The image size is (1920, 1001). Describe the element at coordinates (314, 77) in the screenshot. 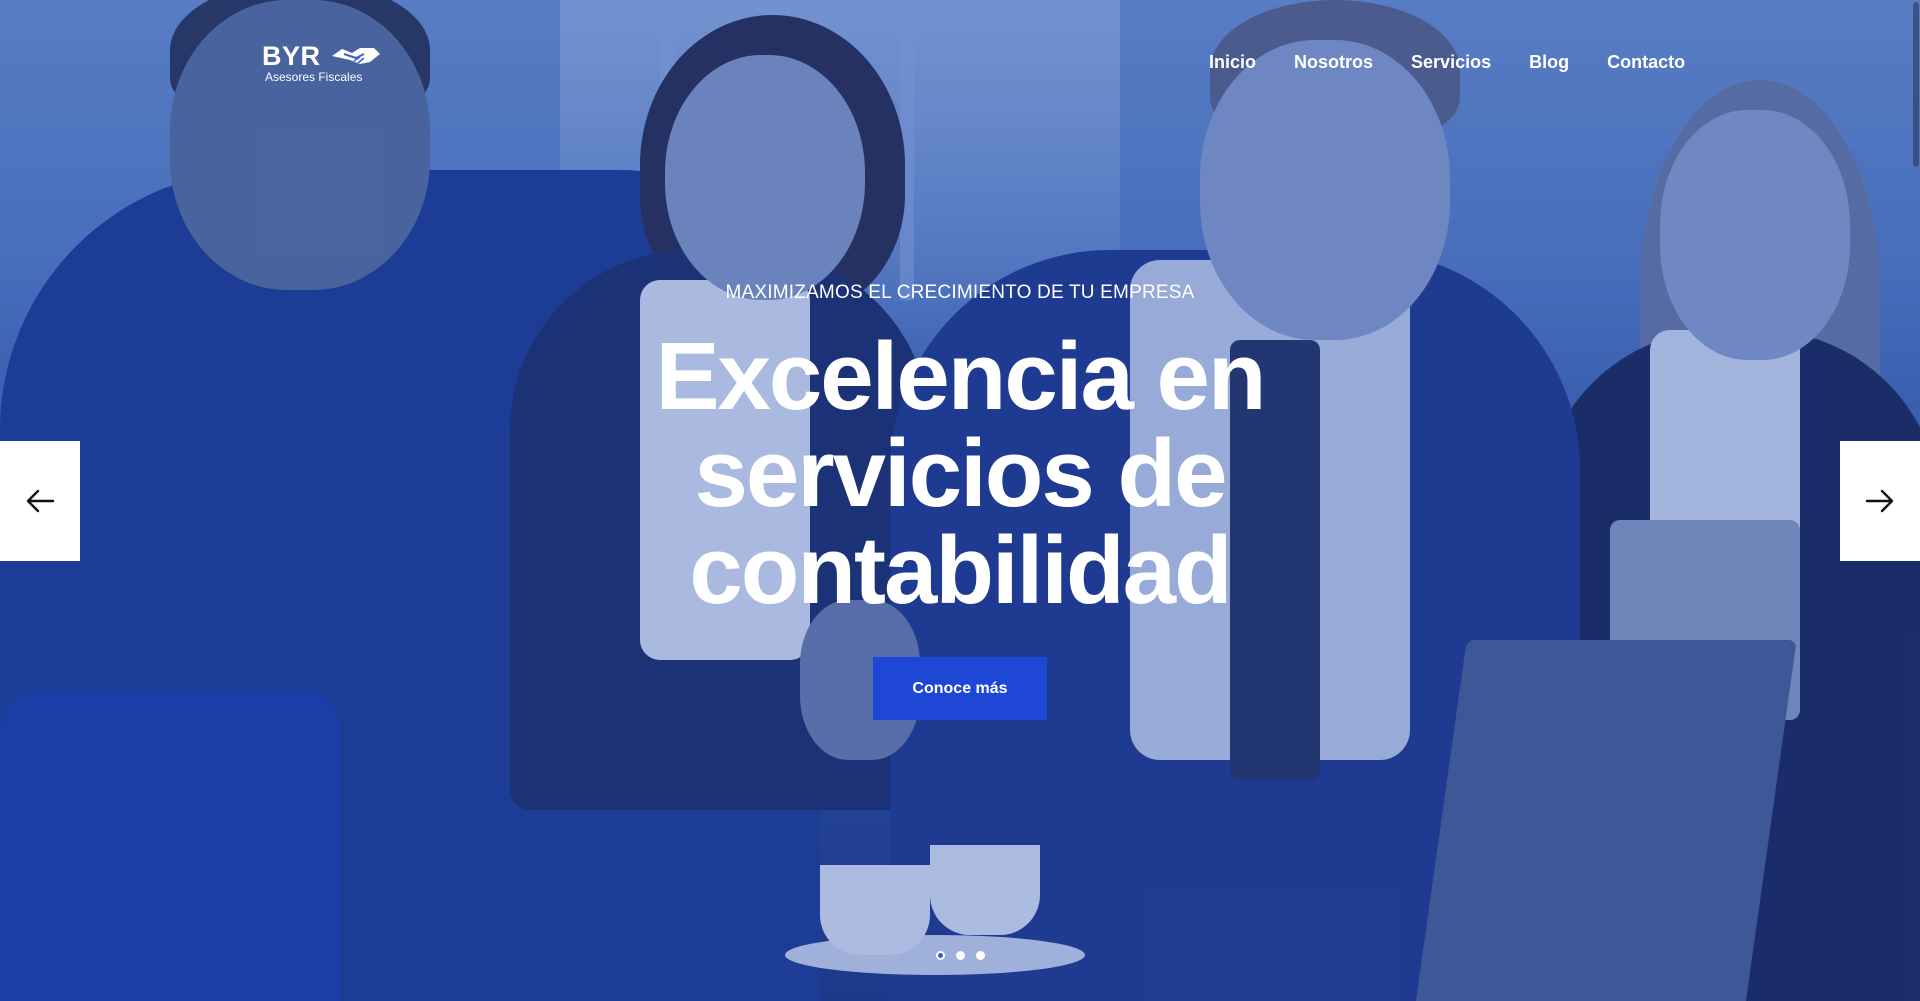

I see `logo-tagline: Asesores Fiscales` at that location.